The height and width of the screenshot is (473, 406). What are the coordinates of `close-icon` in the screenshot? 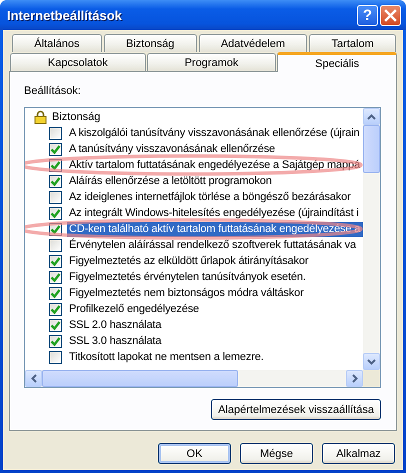 It's located at (390, 15).